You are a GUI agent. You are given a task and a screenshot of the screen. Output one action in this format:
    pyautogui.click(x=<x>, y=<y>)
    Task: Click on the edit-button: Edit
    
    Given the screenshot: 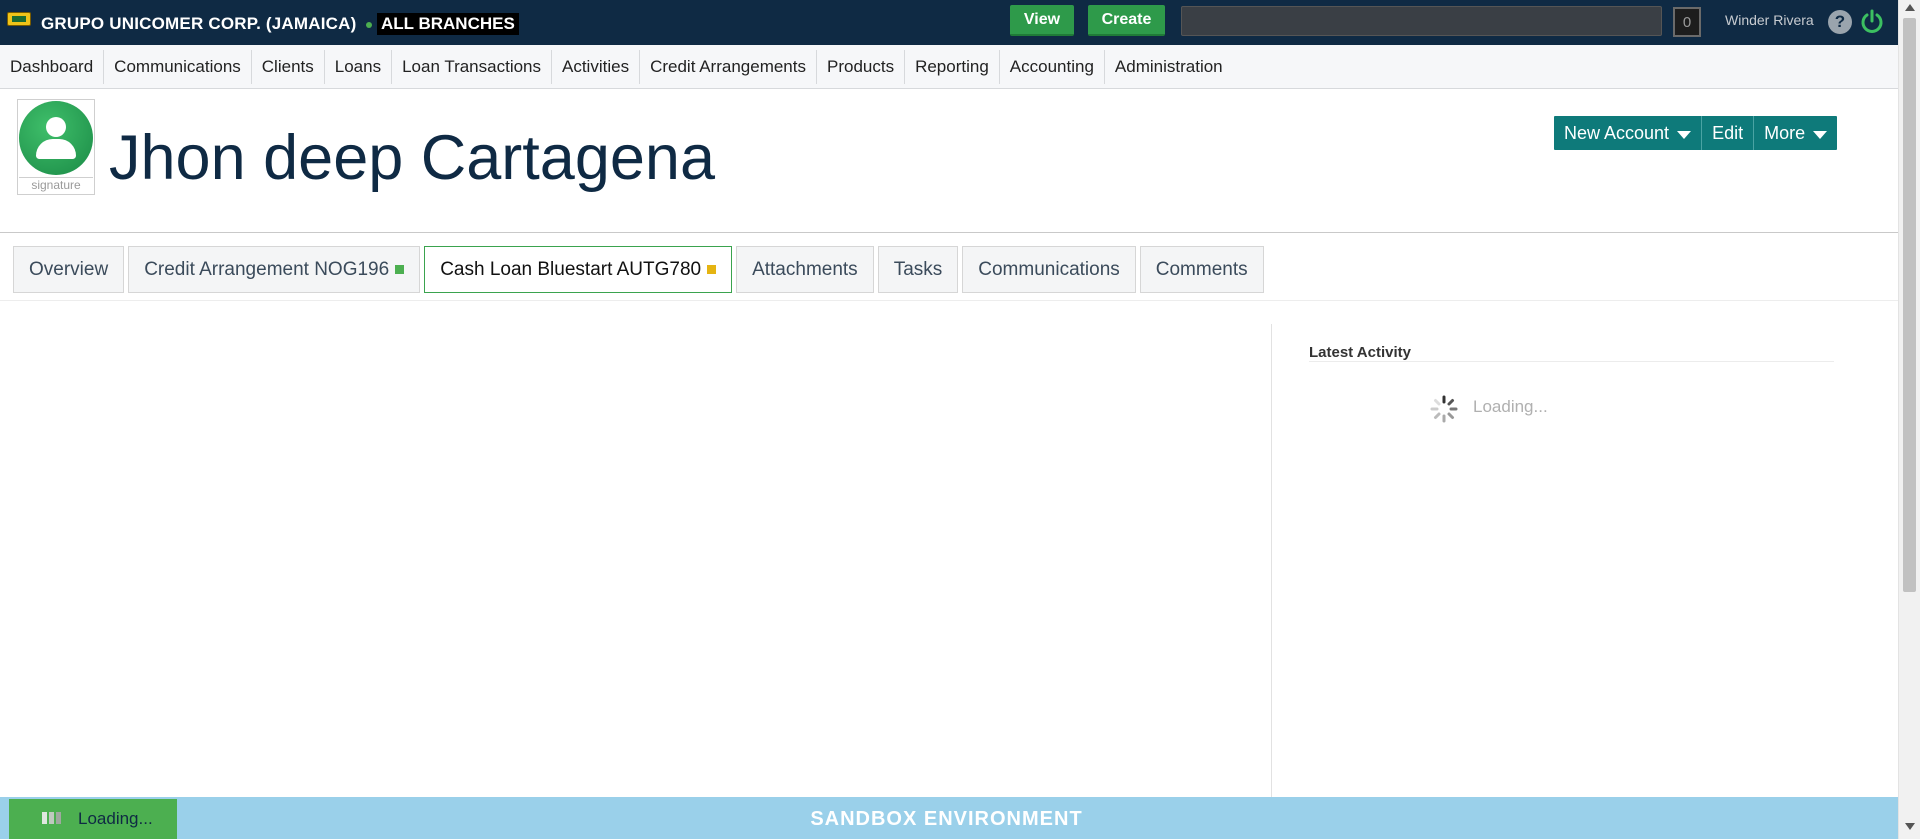 What is the action you would take?
    pyautogui.click(x=1728, y=133)
    